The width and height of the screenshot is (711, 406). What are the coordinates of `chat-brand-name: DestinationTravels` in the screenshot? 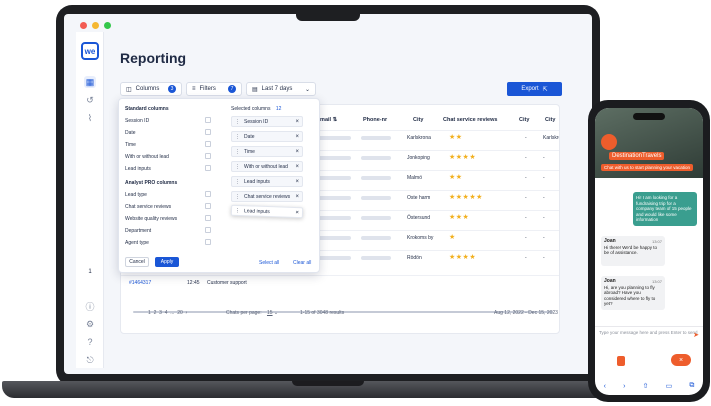 It's located at (637, 156).